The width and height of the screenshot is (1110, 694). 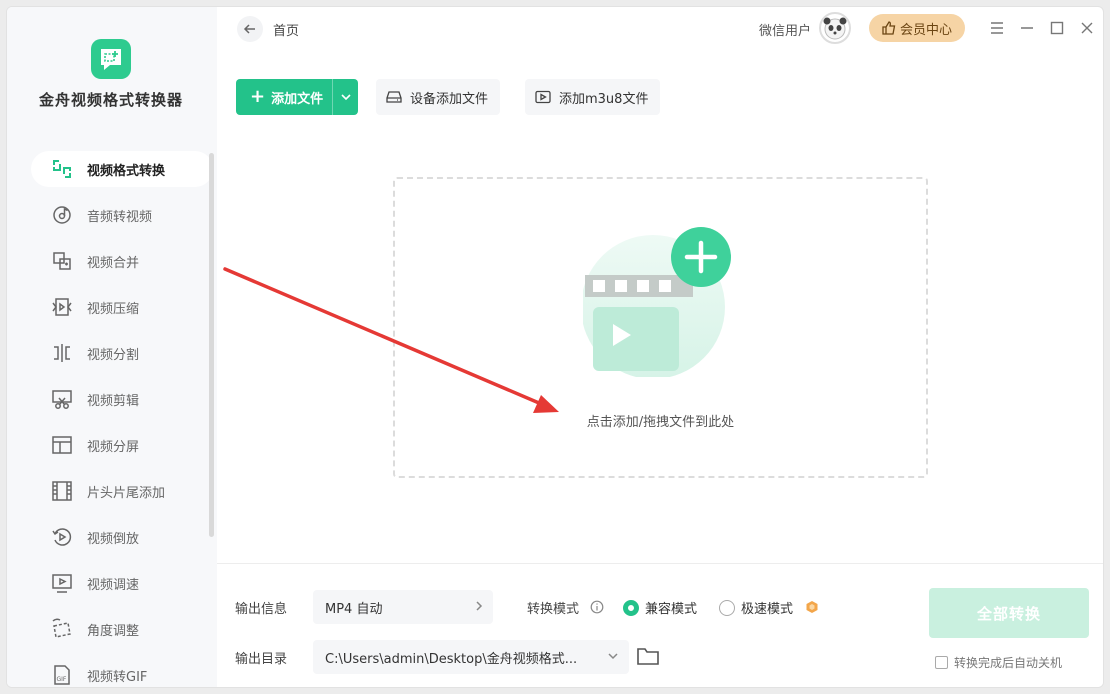 What do you see at coordinates (62, 261) in the screenshot?
I see `merge-icon` at bounding box center [62, 261].